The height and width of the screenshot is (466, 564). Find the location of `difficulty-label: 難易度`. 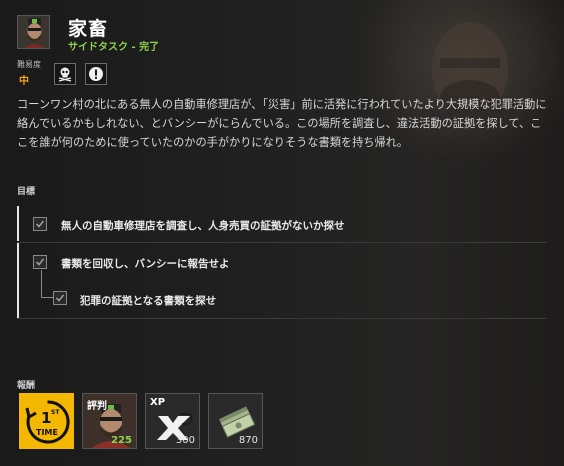

difficulty-label: 難易度 is located at coordinates (29, 64).